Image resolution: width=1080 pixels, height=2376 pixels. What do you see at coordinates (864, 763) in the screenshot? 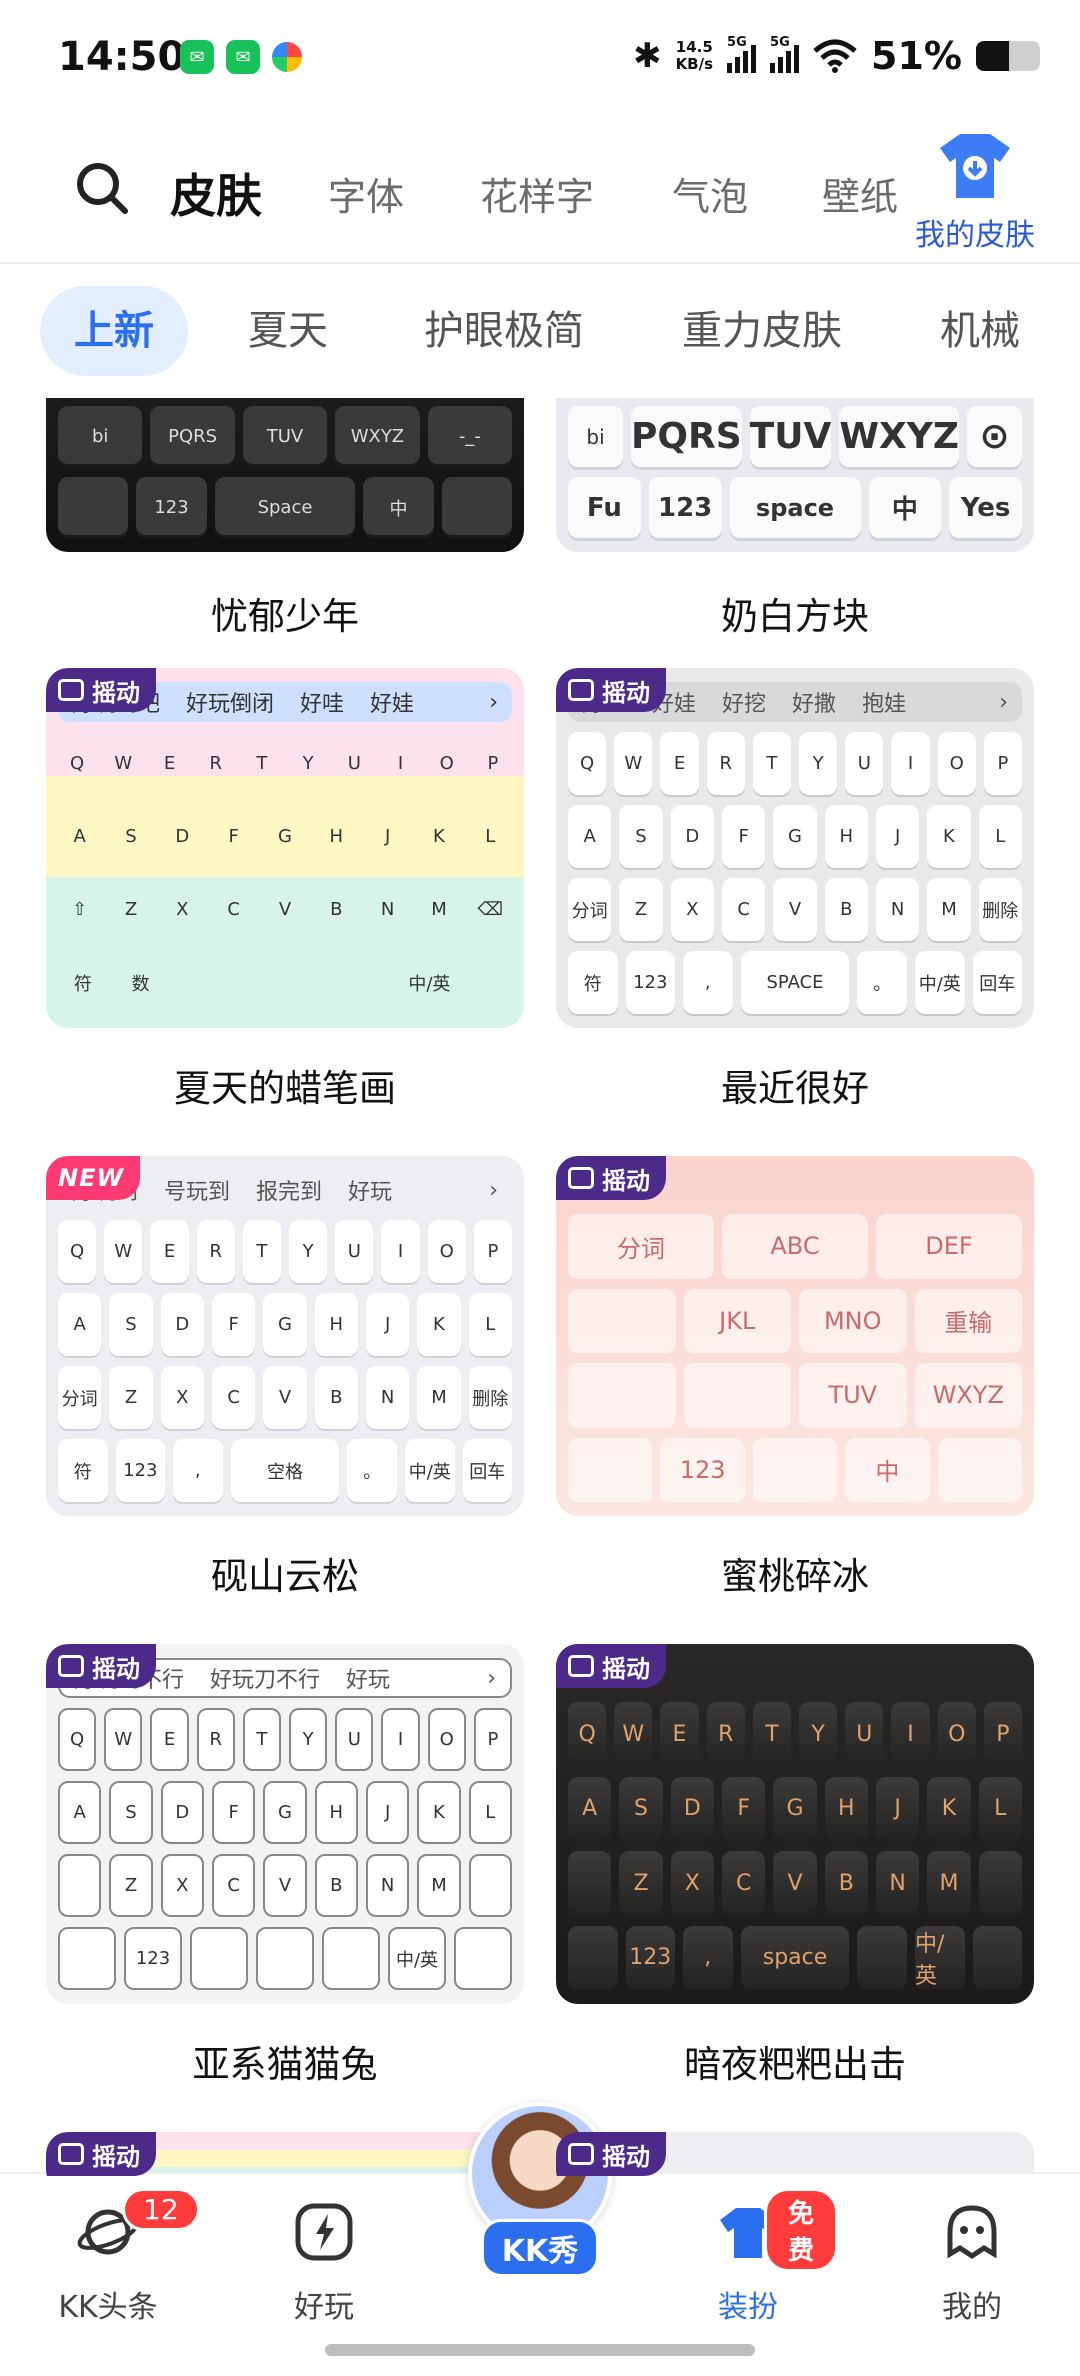
I see `key: U` at bounding box center [864, 763].